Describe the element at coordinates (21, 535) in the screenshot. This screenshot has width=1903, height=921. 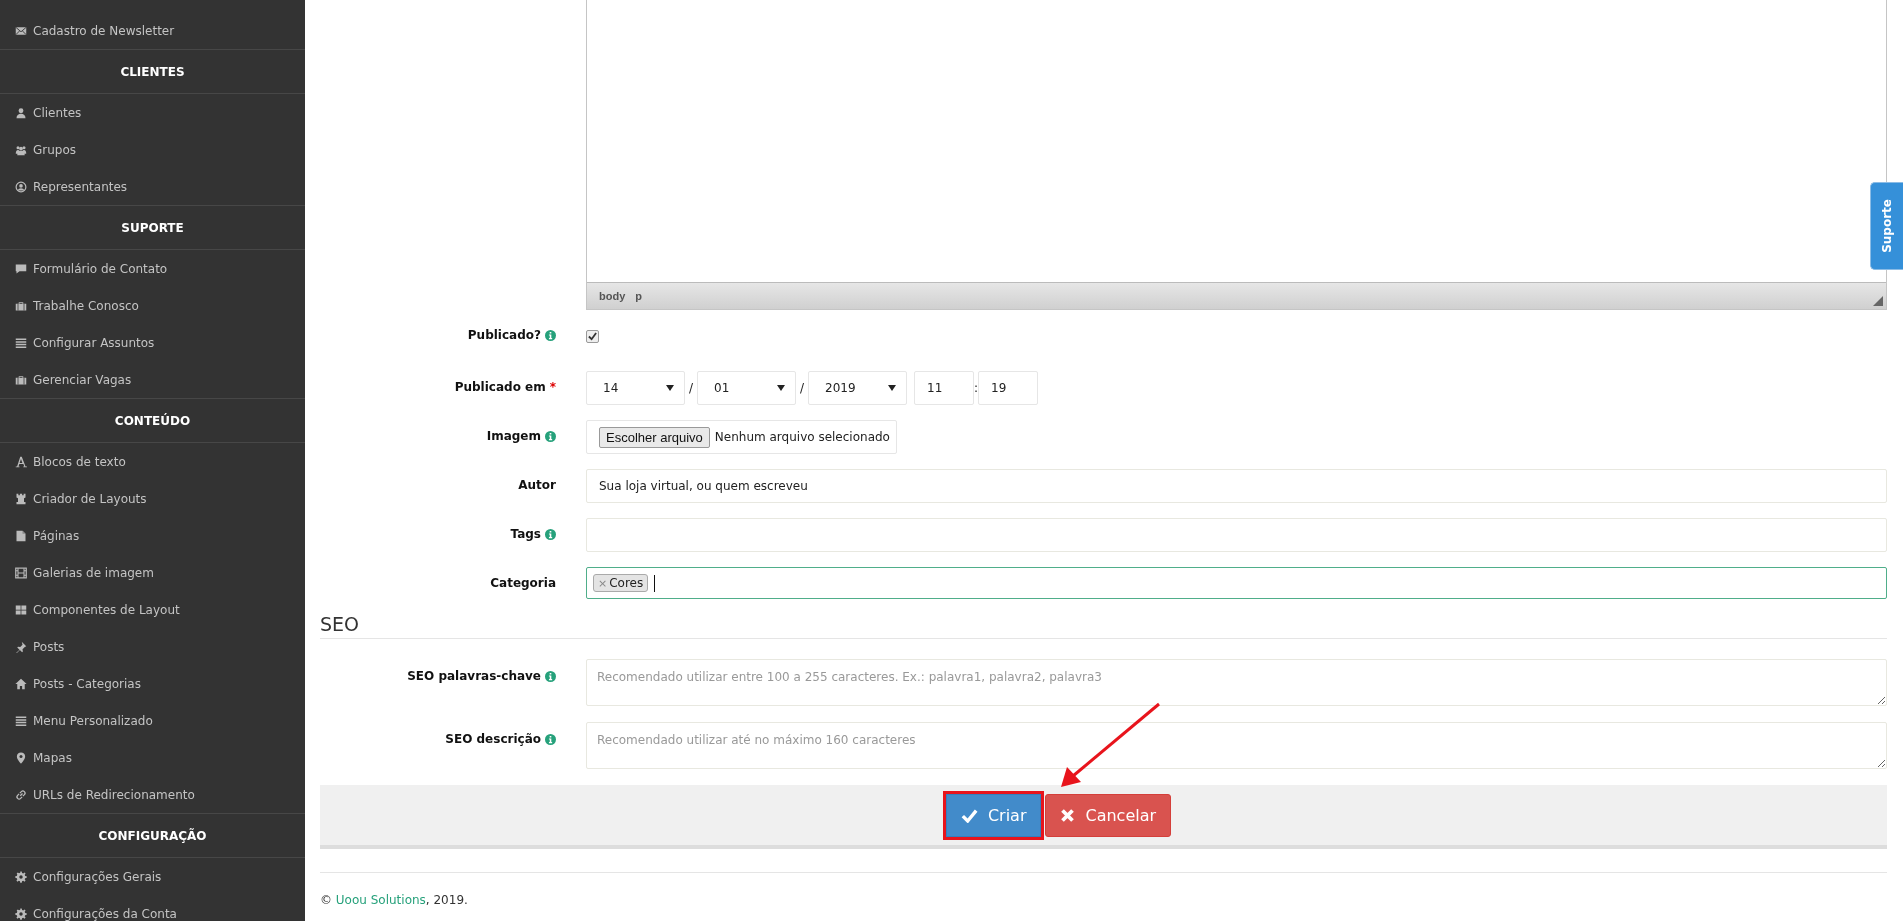
I see `file-icon` at that location.